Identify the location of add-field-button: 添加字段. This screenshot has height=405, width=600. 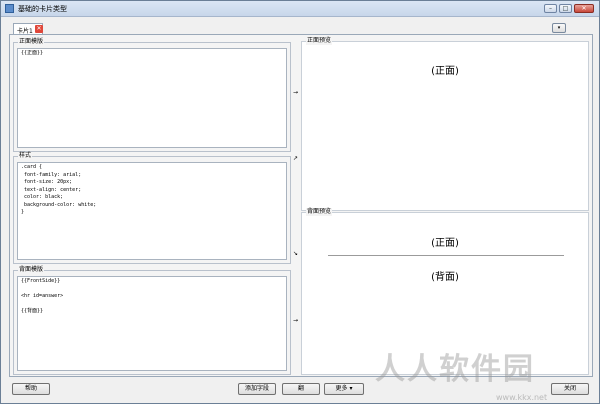
(257, 389).